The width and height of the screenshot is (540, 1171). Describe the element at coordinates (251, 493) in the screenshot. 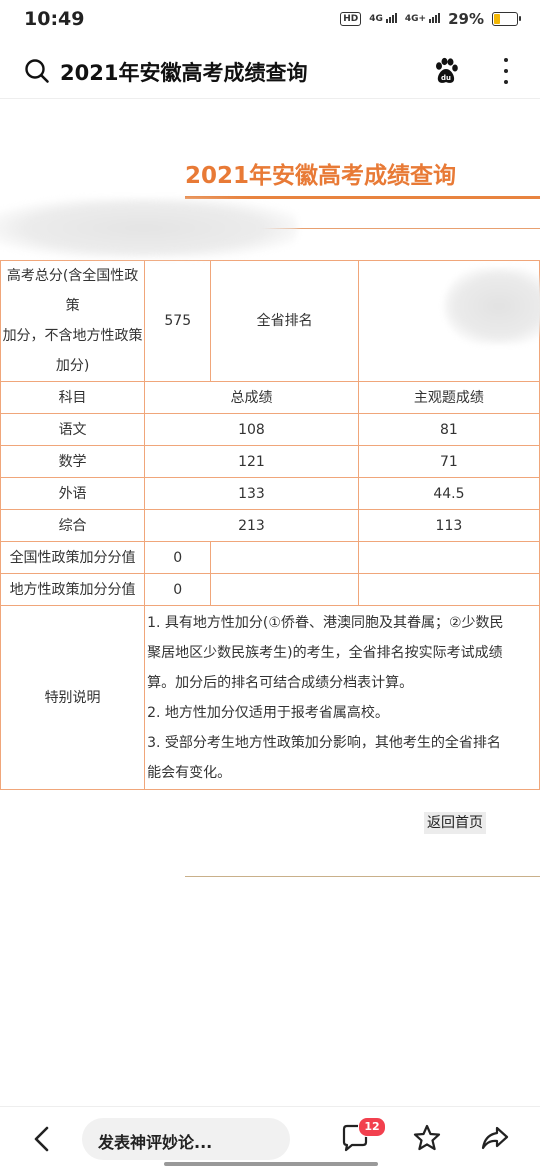

I see `total-cell: 133` at that location.